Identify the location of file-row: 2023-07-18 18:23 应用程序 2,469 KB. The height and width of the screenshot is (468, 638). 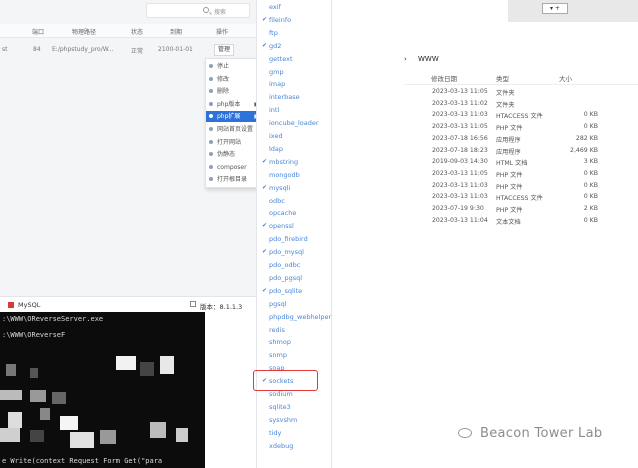
(521, 152).